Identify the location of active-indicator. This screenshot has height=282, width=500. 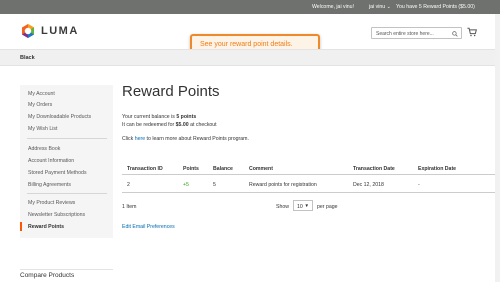
(21, 226).